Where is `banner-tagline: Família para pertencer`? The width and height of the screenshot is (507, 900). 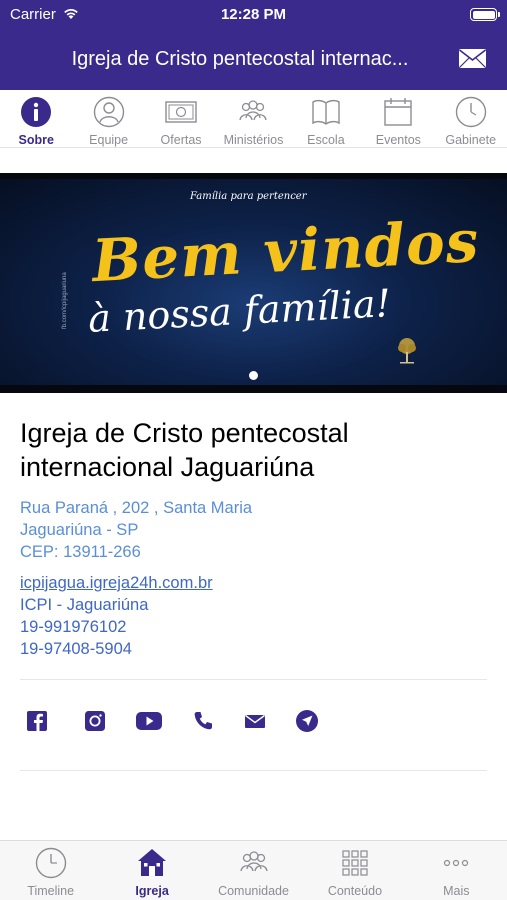
banner-tagline: Família para pertencer is located at coordinates (248, 196).